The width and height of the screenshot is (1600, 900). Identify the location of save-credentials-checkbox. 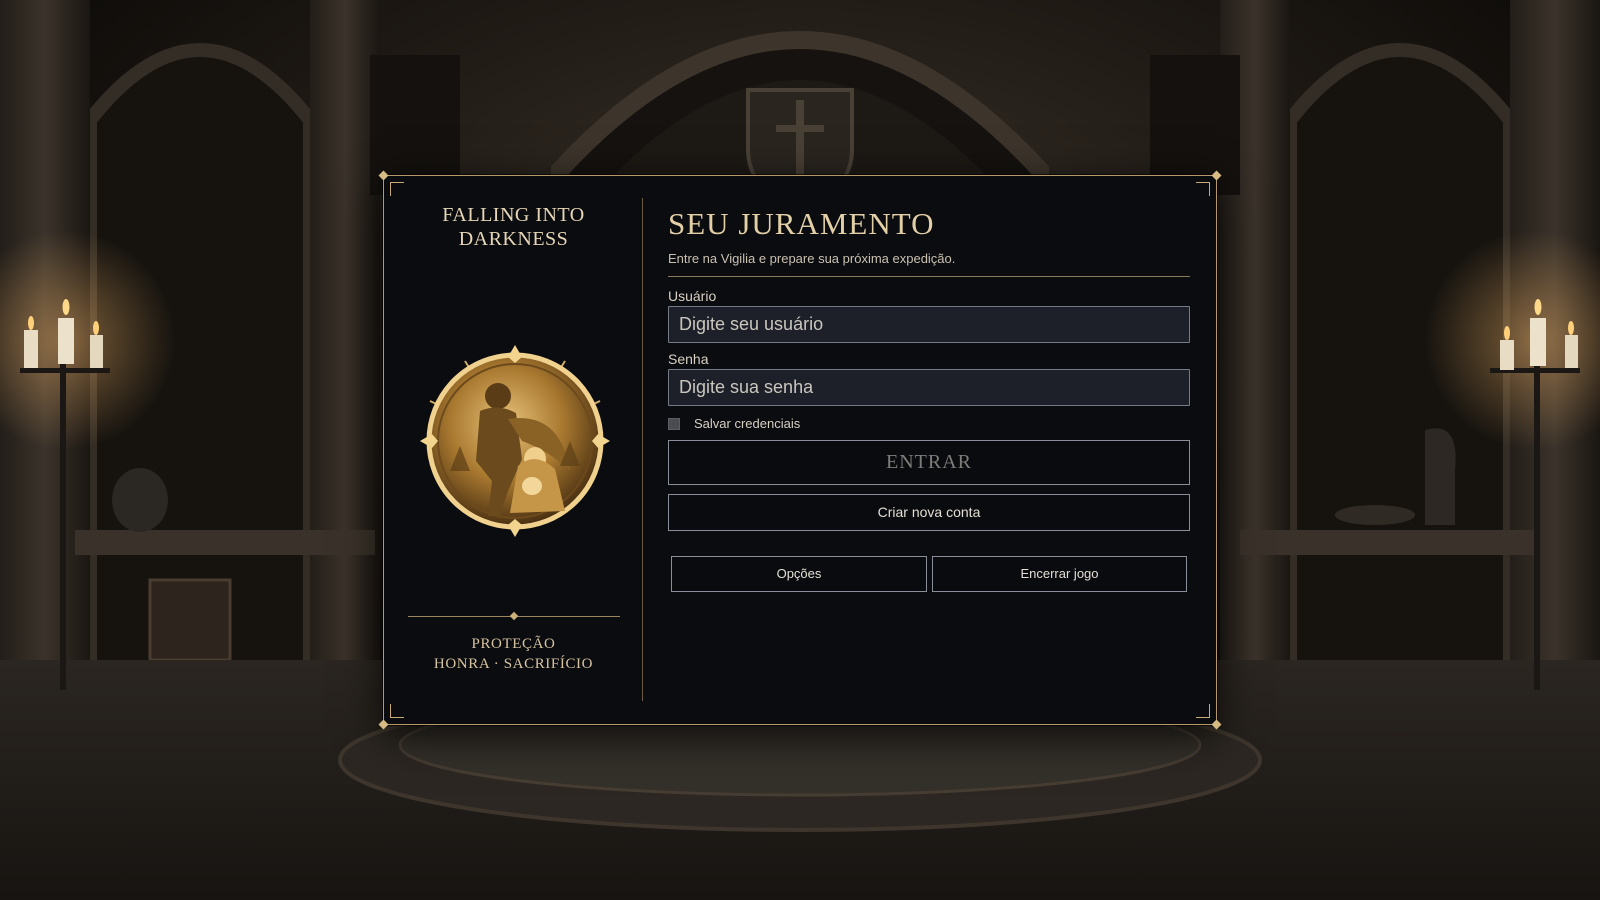
(674, 423).